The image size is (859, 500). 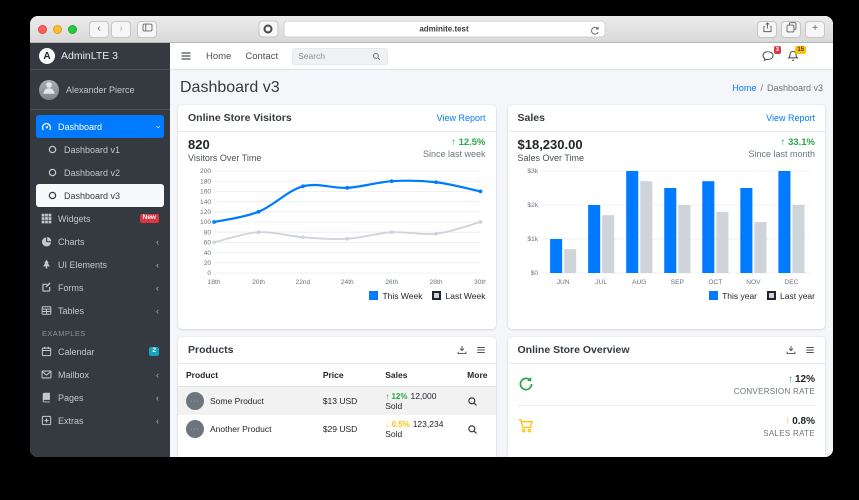 I want to click on breadcrumb-home-link: Home, so click(x=744, y=88).